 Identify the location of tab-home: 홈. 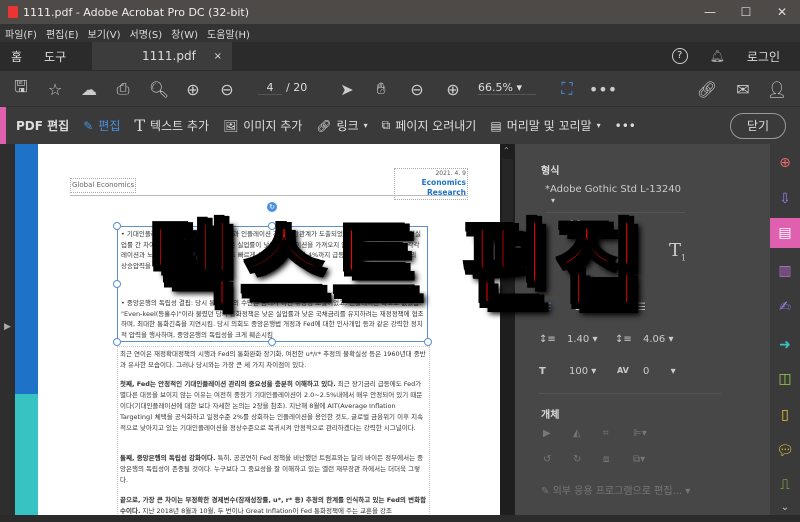
(16, 56).